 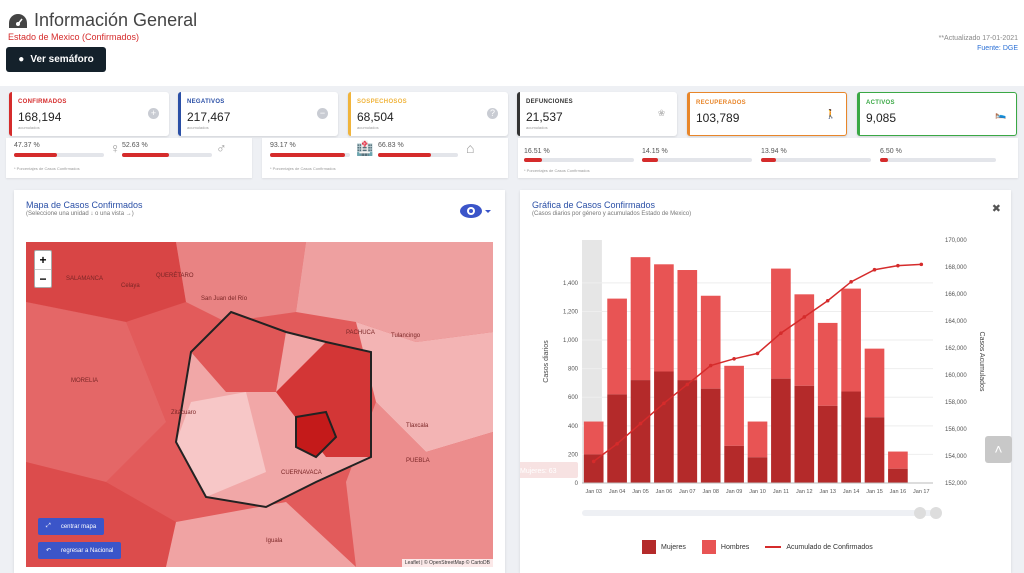 What do you see at coordinates (71, 526) in the screenshot?
I see `center-map-button: ⤢ centrar mapa` at bounding box center [71, 526].